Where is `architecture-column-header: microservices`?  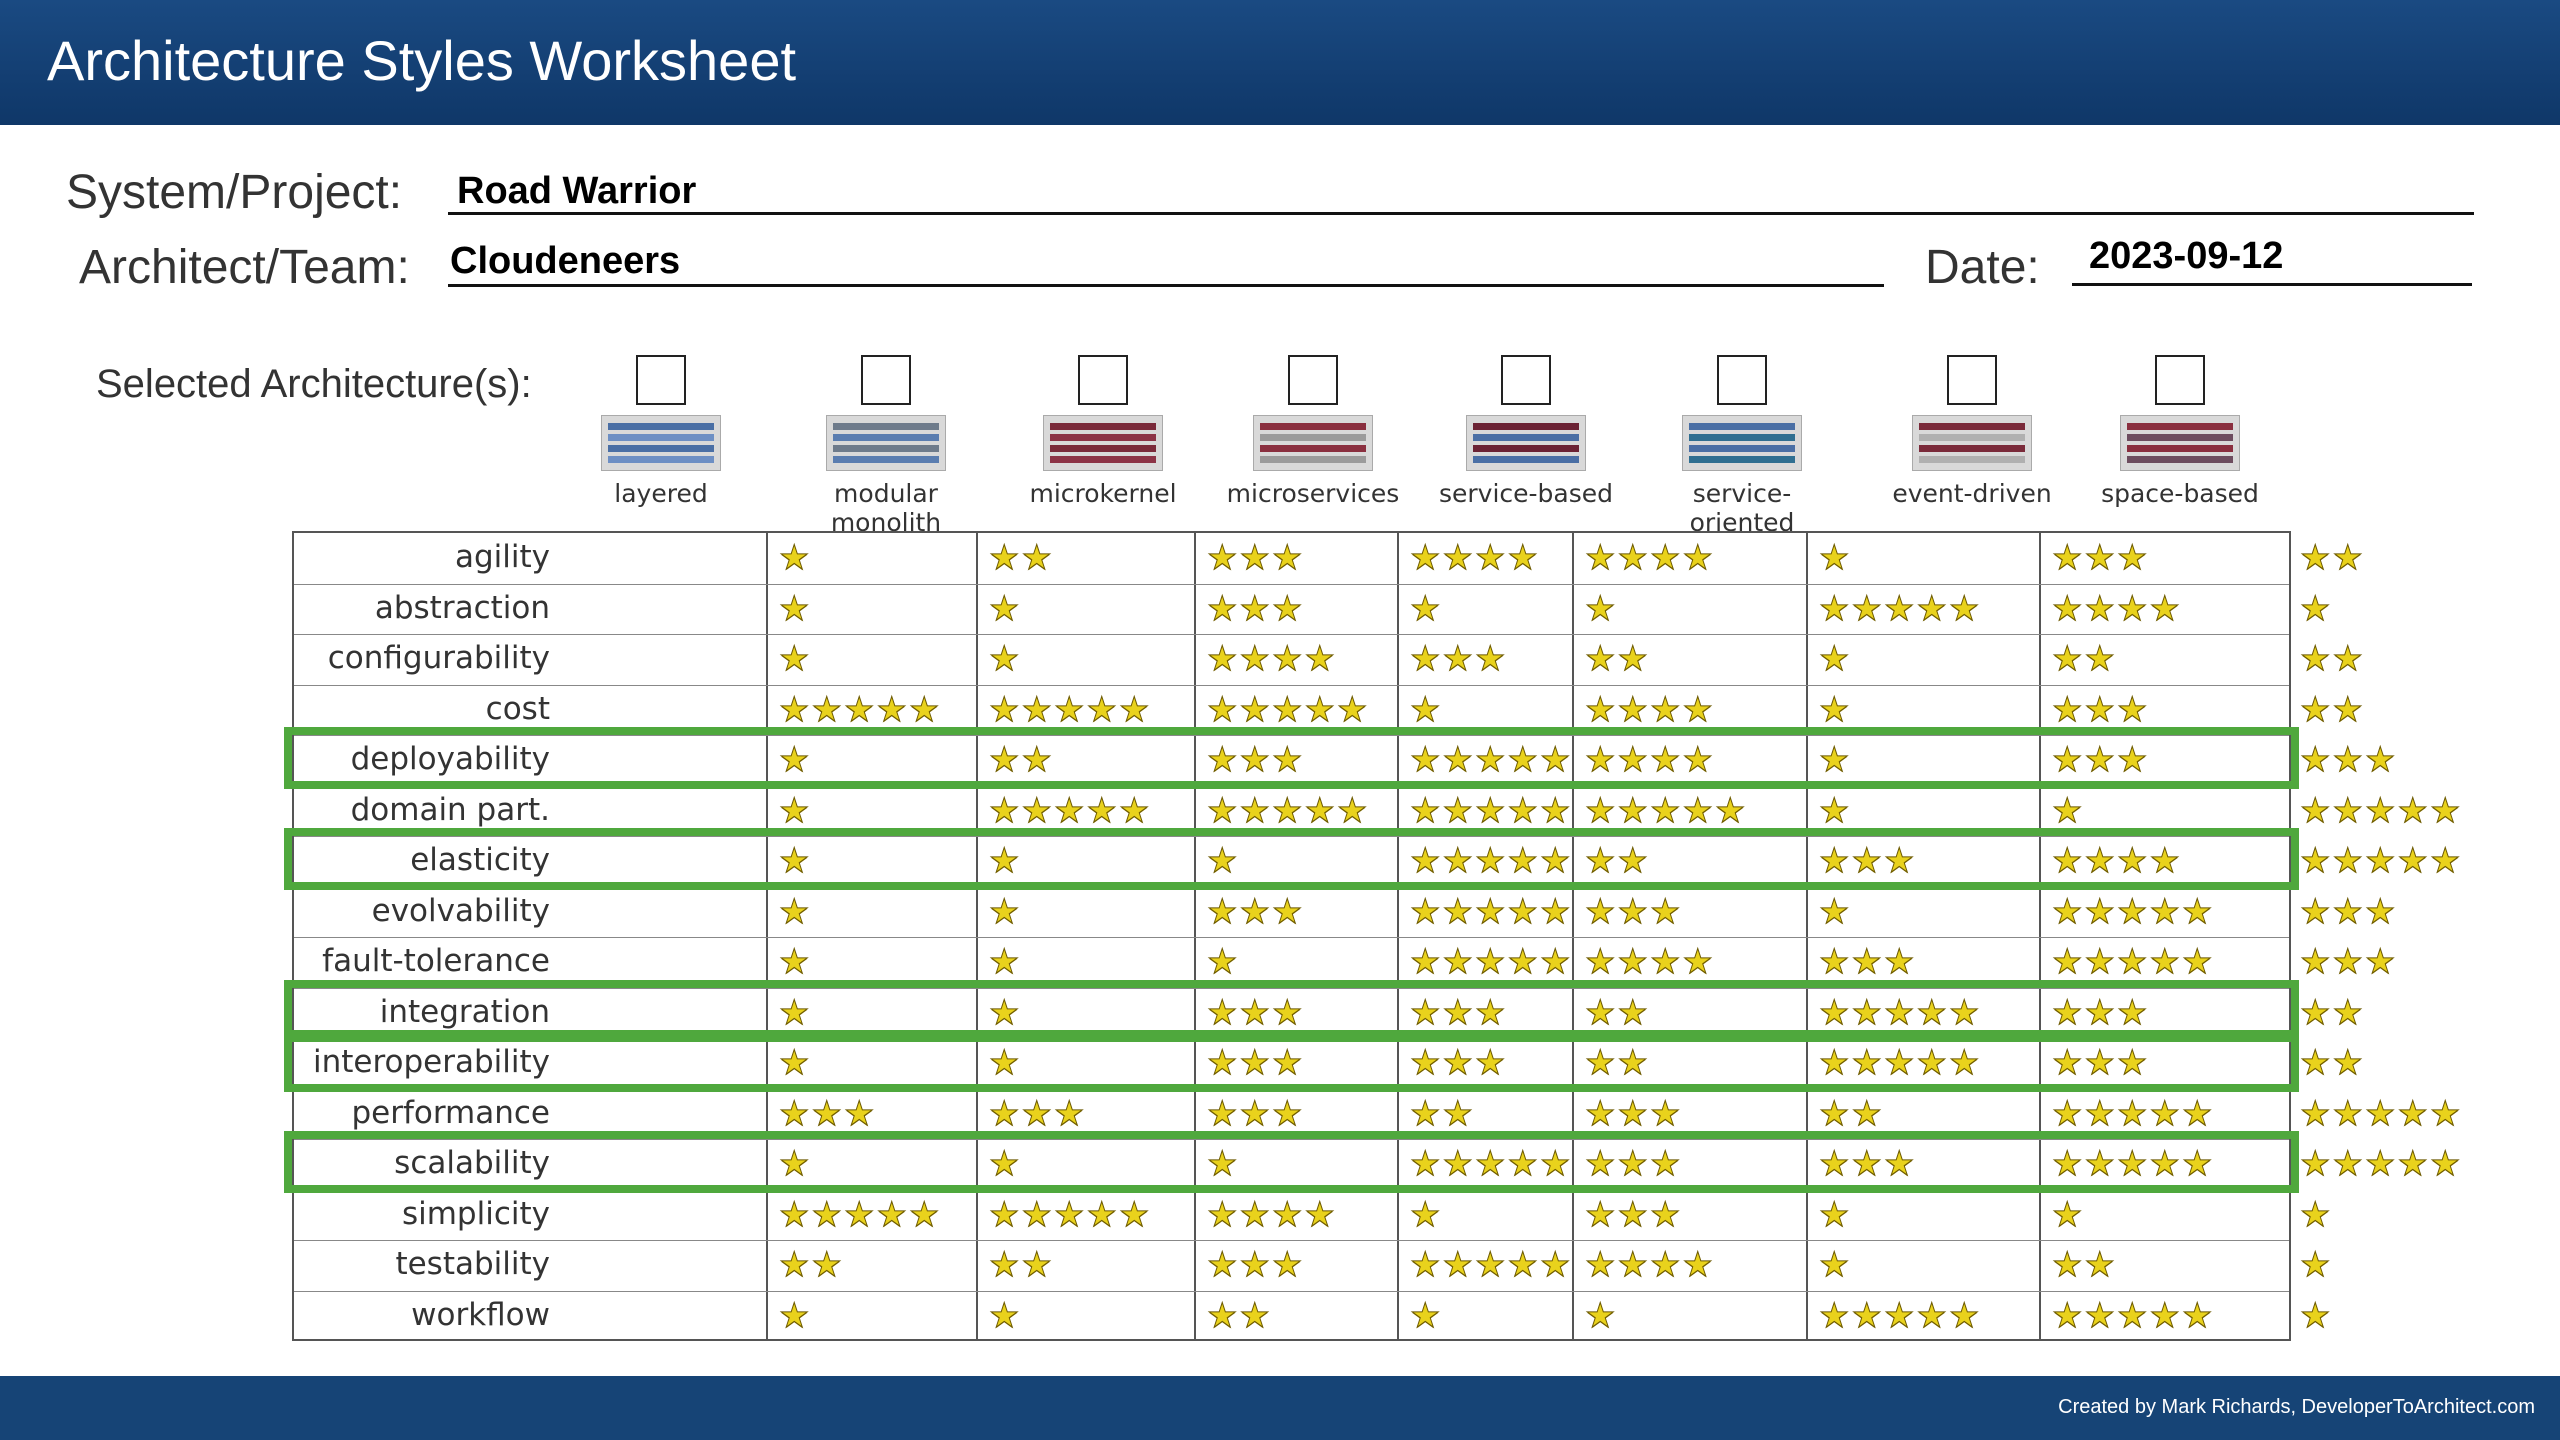 architecture-column-header: microservices is located at coordinates (1313, 431).